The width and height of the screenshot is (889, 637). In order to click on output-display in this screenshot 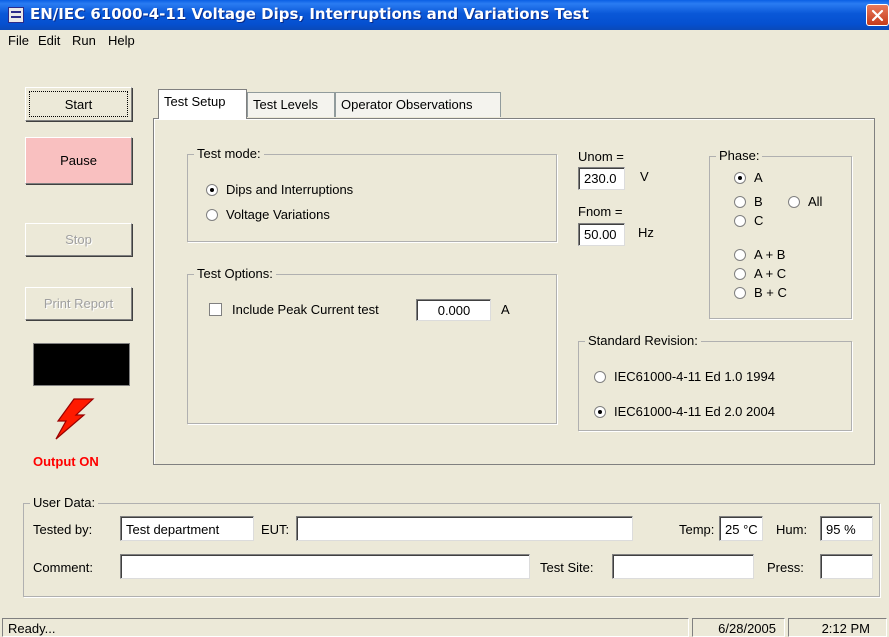, I will do `click(81, 364)`.